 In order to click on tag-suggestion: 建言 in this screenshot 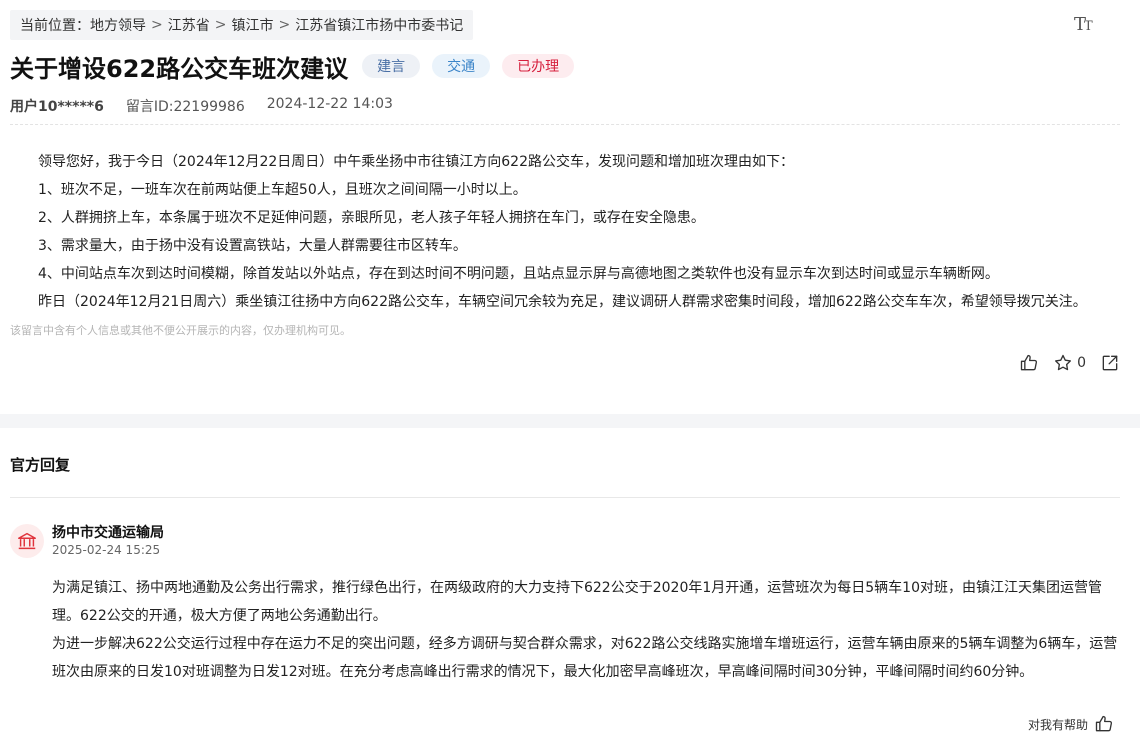, I will do `click(391, 66)`.